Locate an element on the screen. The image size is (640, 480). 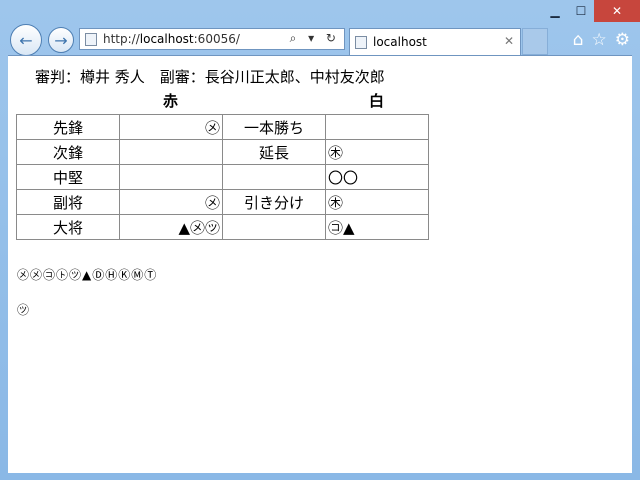
position-cell: 中堅 is located at coordinates (68, 177).